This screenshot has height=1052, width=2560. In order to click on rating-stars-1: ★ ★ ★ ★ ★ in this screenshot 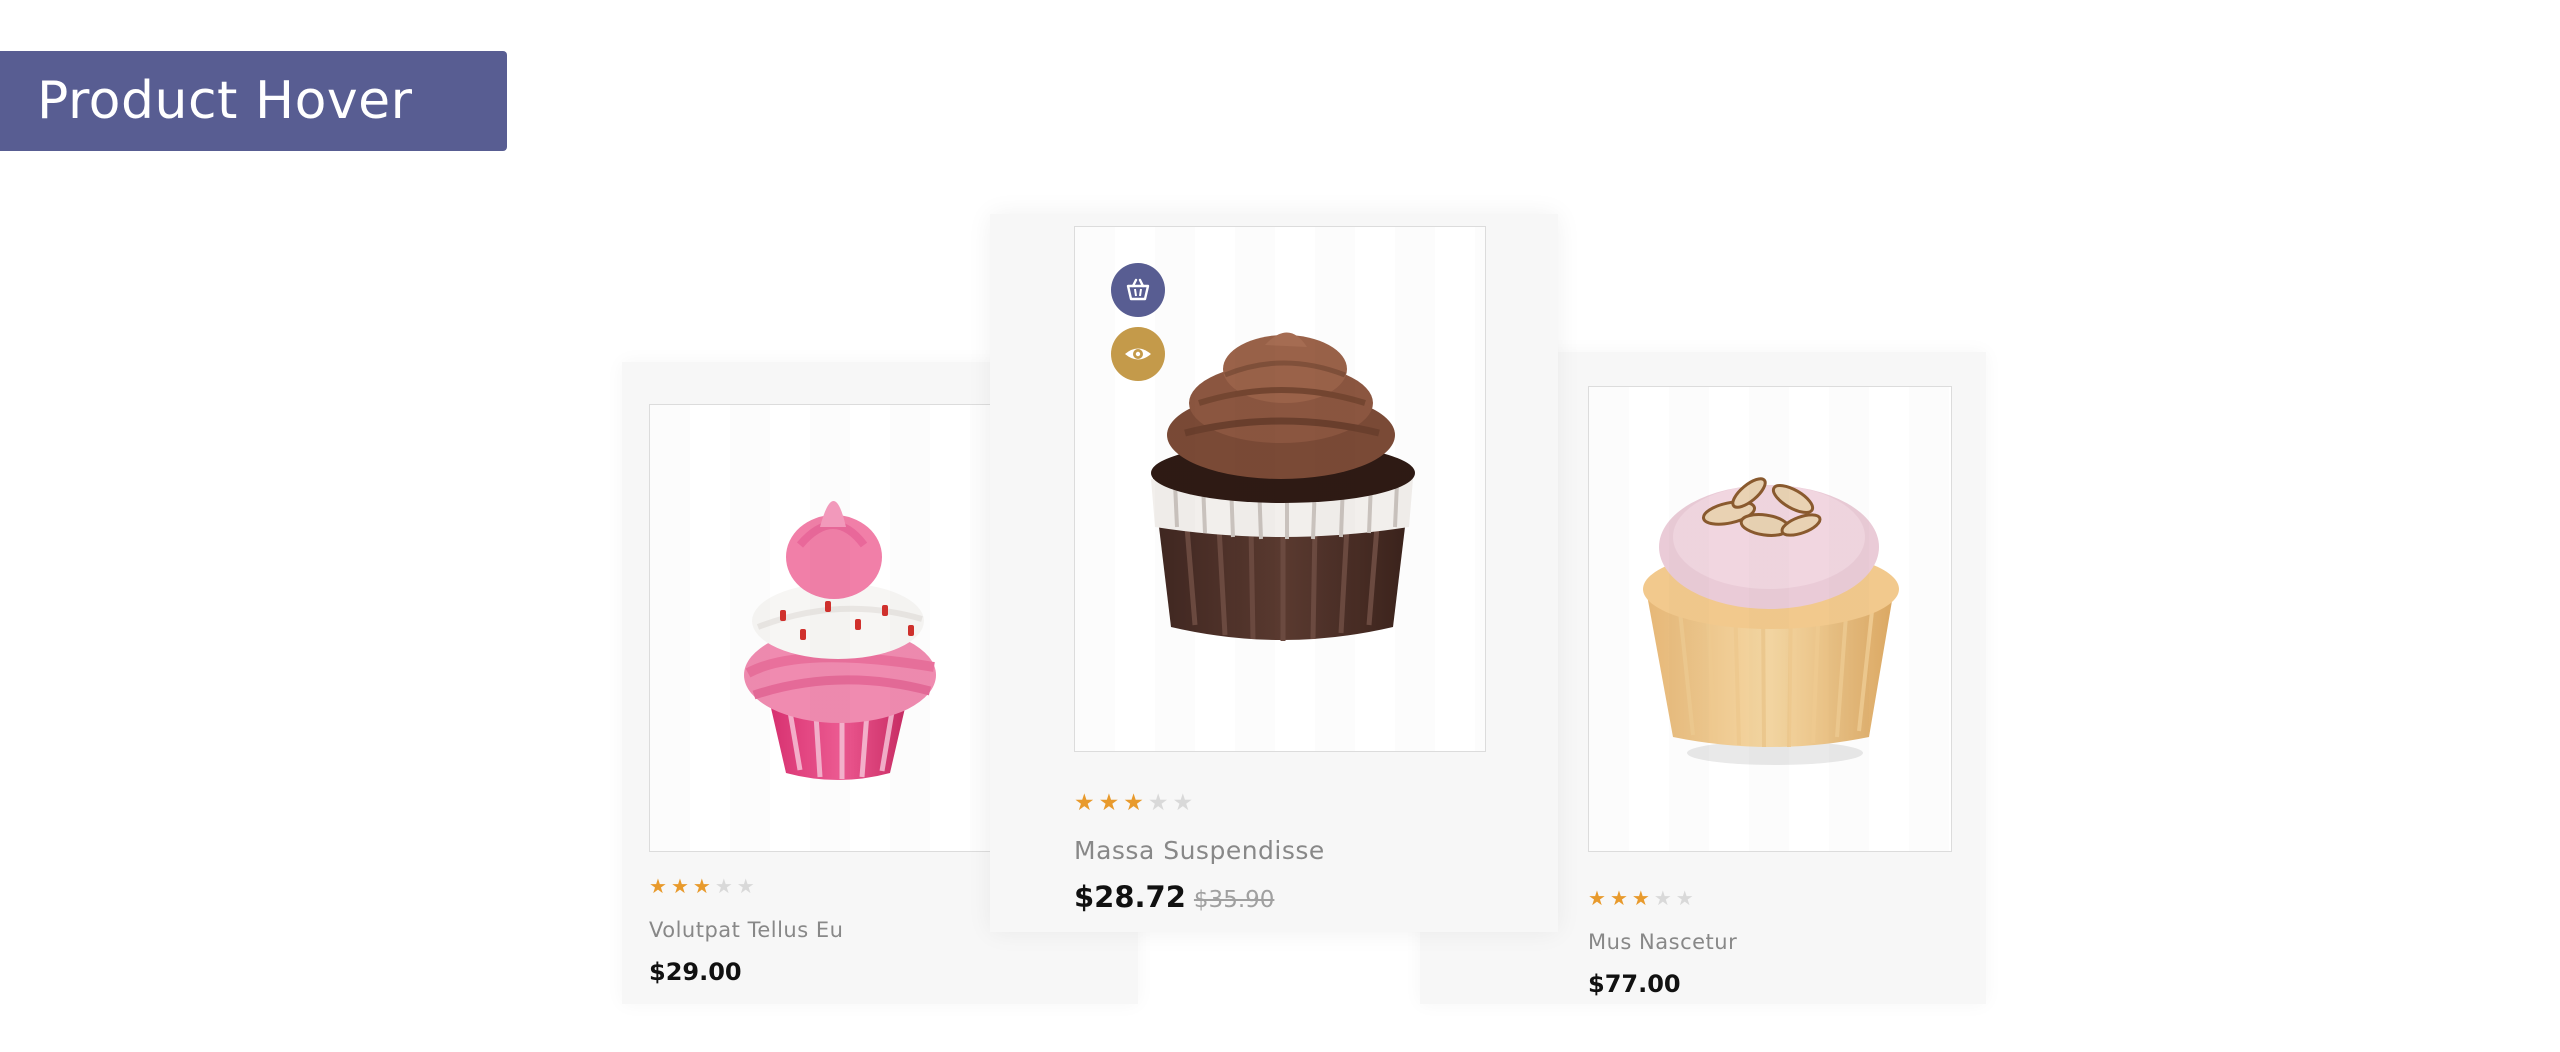, I will do `click(702, 886)`.